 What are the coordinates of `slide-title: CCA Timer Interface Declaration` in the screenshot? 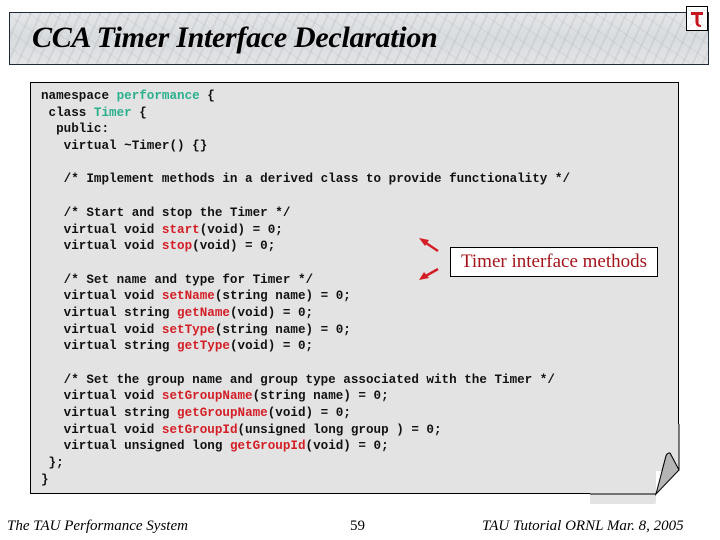 It's located at (235, 37).